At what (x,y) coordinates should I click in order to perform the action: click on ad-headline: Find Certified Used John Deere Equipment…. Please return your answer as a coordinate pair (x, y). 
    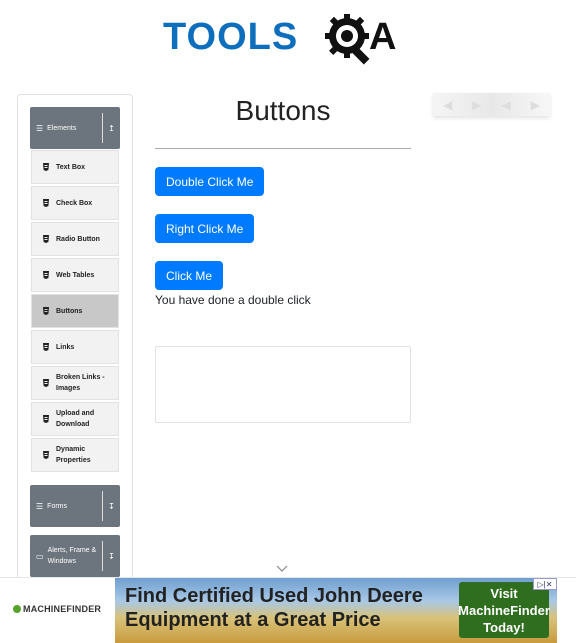
    Looking at the image, I should click on (274, 608).